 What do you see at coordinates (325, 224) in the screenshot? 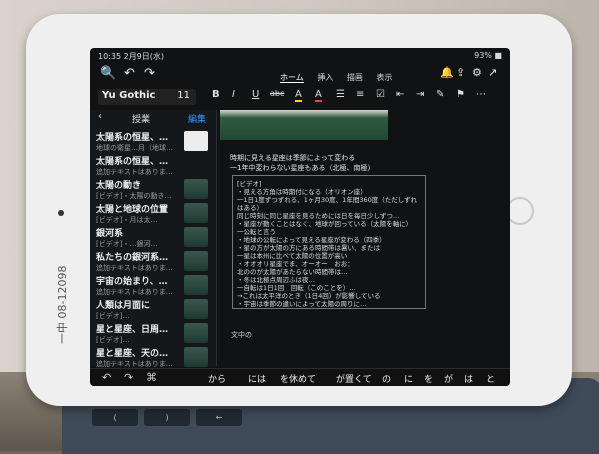
I see `video-line: ・星座が動くことはなく、地球が回っている（太陽を軸に）` at bounding box center [325, 224].